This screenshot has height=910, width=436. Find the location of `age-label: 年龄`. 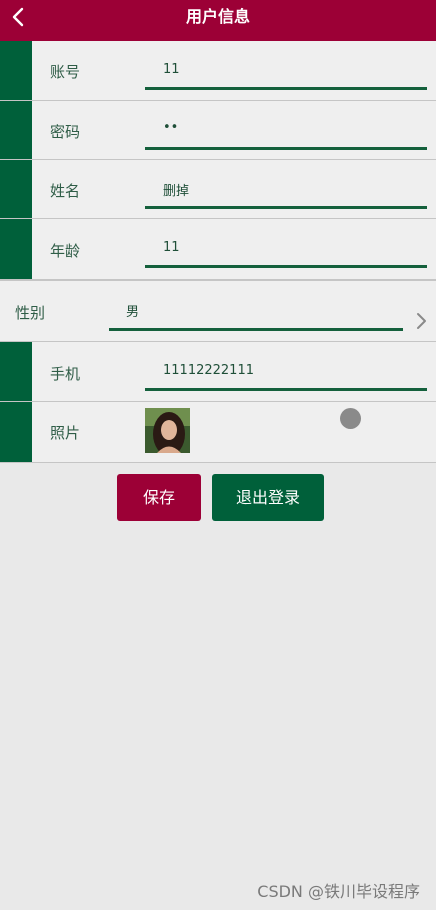

age-label: 年龄 is located at coordinates (65, 251).